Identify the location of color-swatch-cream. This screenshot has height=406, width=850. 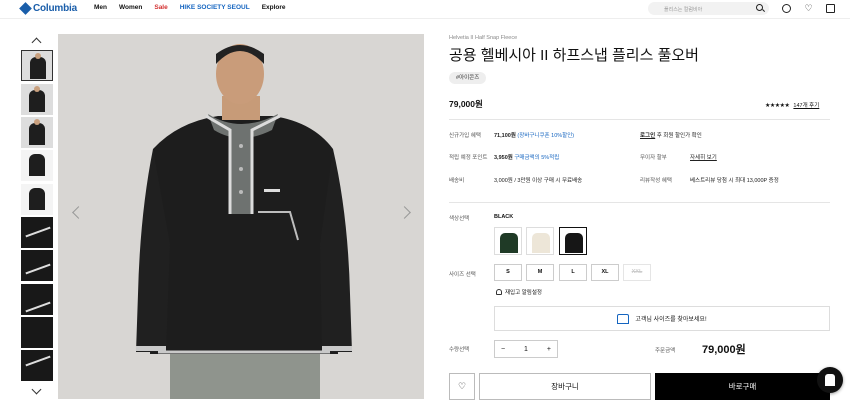
(540, 241).